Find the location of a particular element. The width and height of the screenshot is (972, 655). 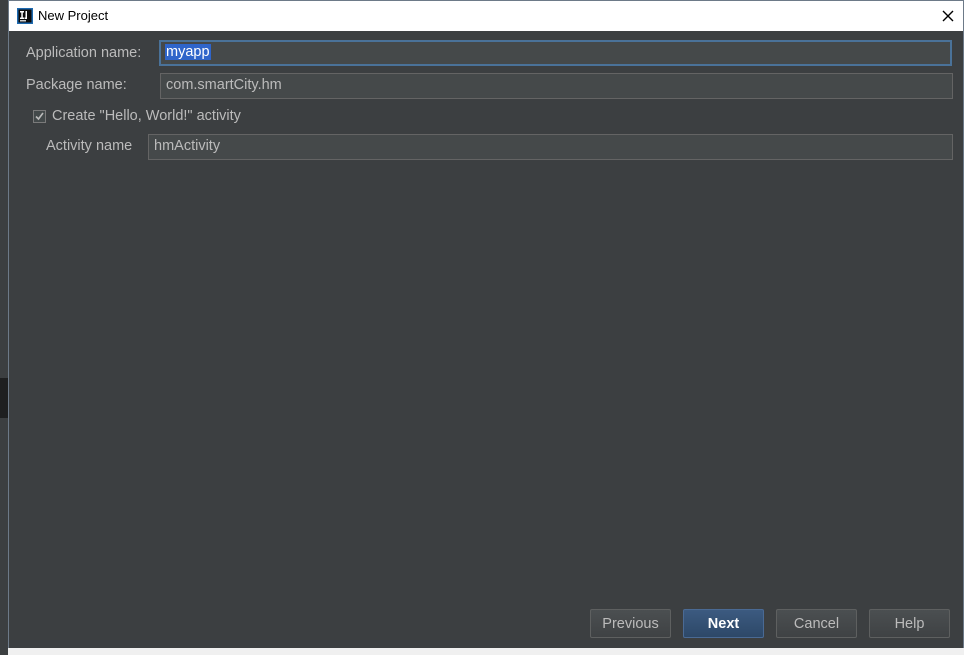

help-button: Help is located at coordinates (909, 623).